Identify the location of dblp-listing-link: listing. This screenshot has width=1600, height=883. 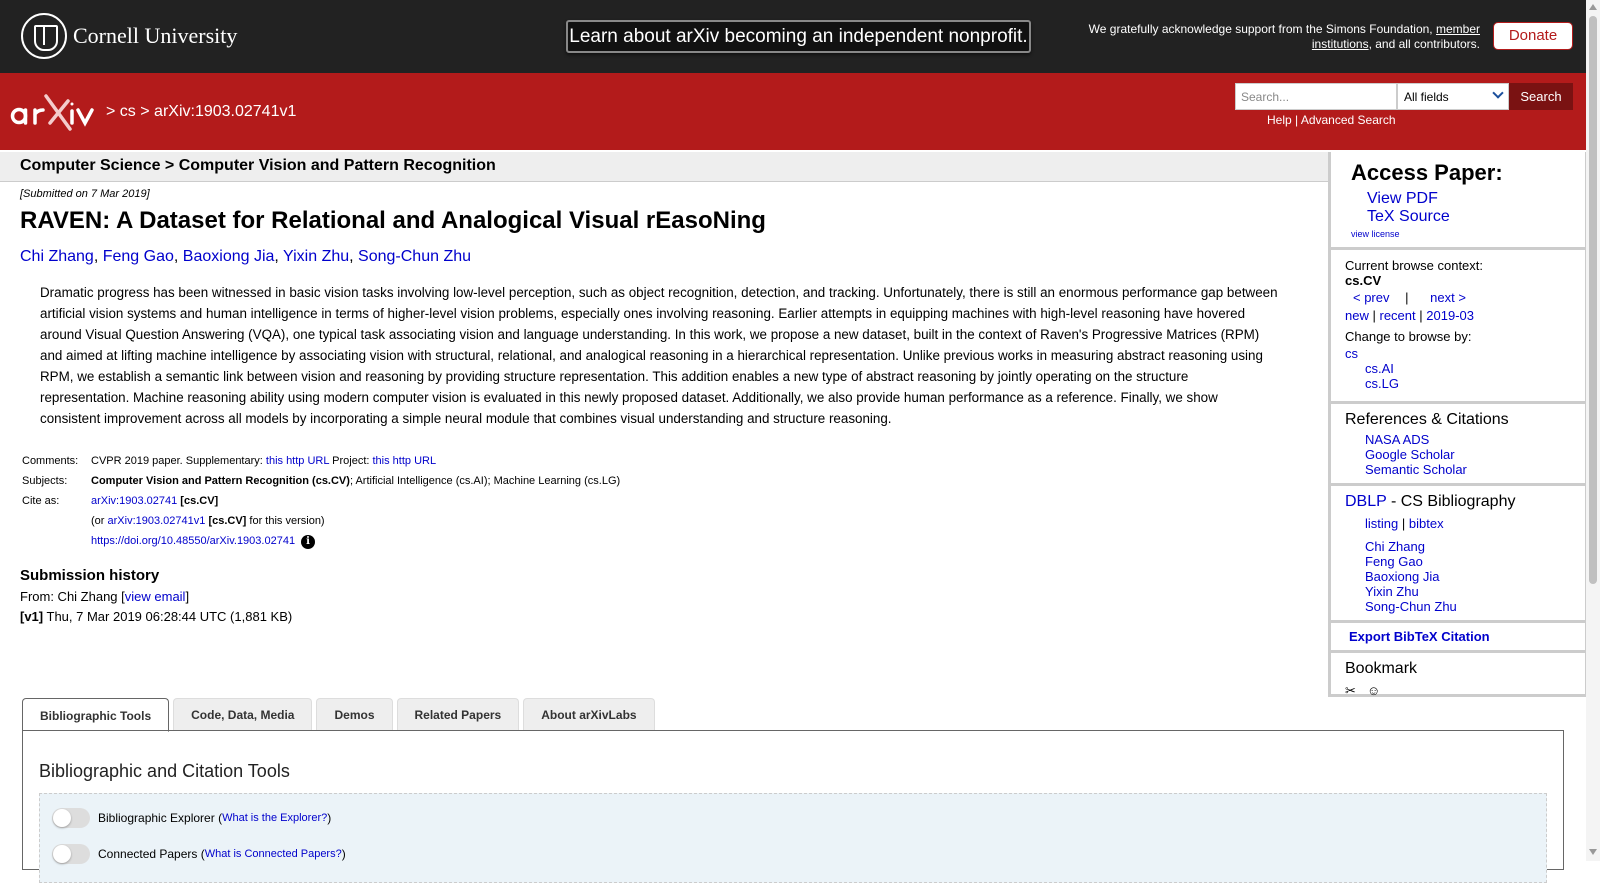
(1381, 523).